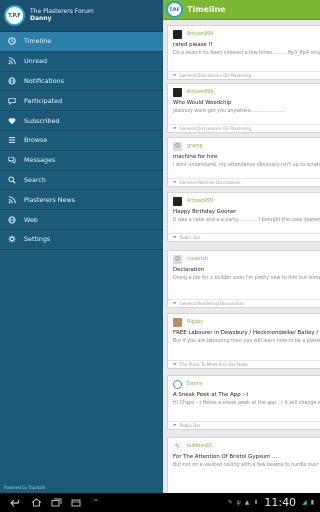 The width and height of the screenshot is (320, 512). What do you see at coordinates (81, 220) in the screenshot?
I see `sidebar-item-web: Web` at bounding box center [81, 220].